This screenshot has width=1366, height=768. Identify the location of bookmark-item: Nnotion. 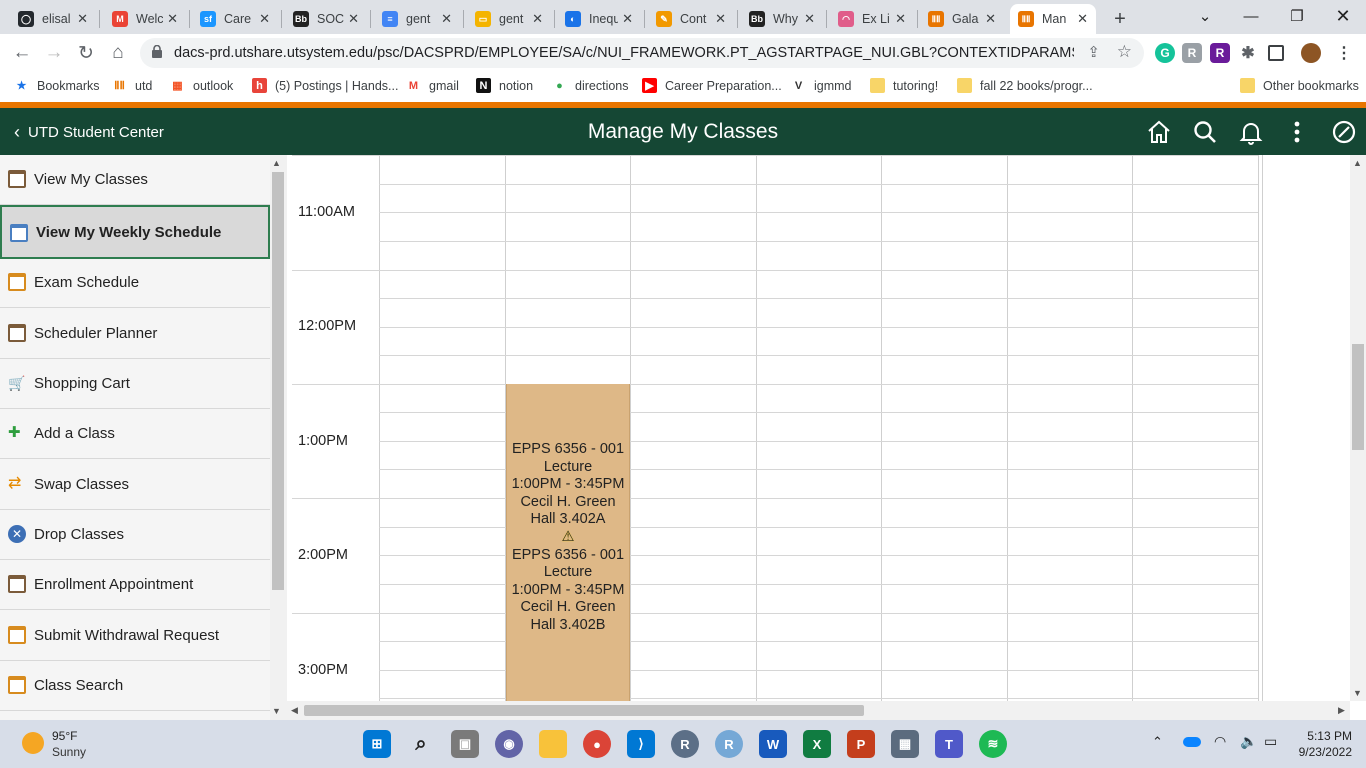
(504, 85).